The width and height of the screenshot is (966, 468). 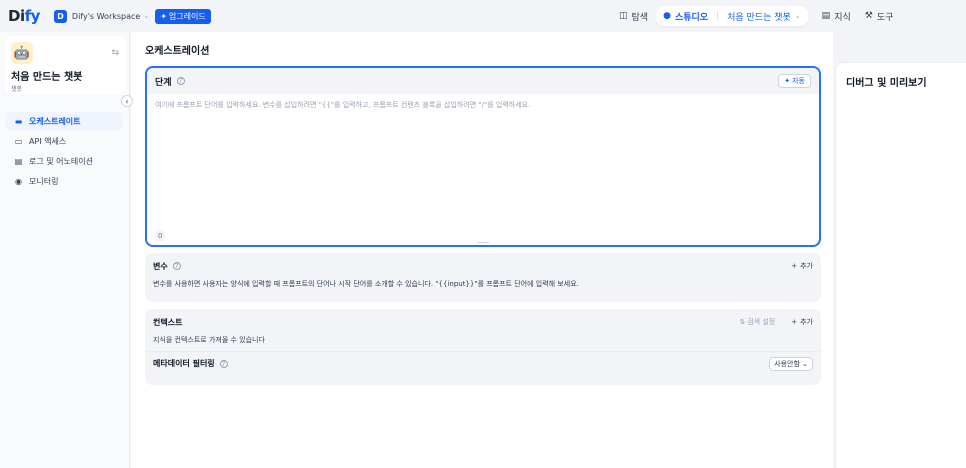 I want to click on nav-explore-label: 탐색, so click(x=640, y=17).